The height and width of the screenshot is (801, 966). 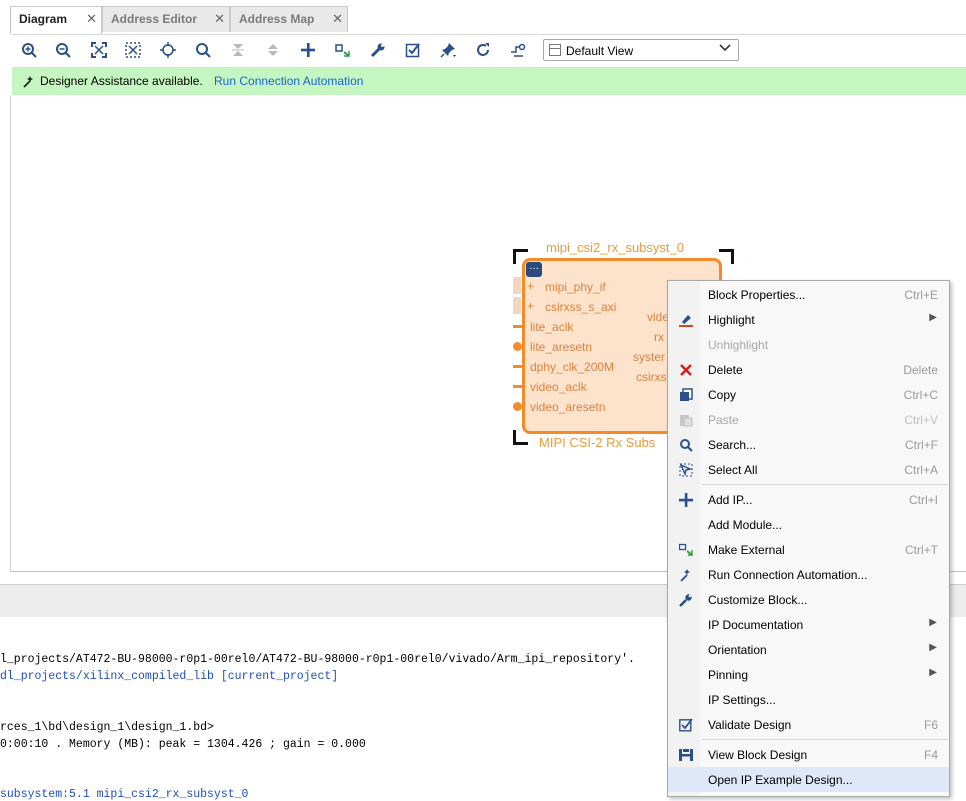 I want to click on tab-address-editor: Address Editor ✕, so click(x=166, y=19).